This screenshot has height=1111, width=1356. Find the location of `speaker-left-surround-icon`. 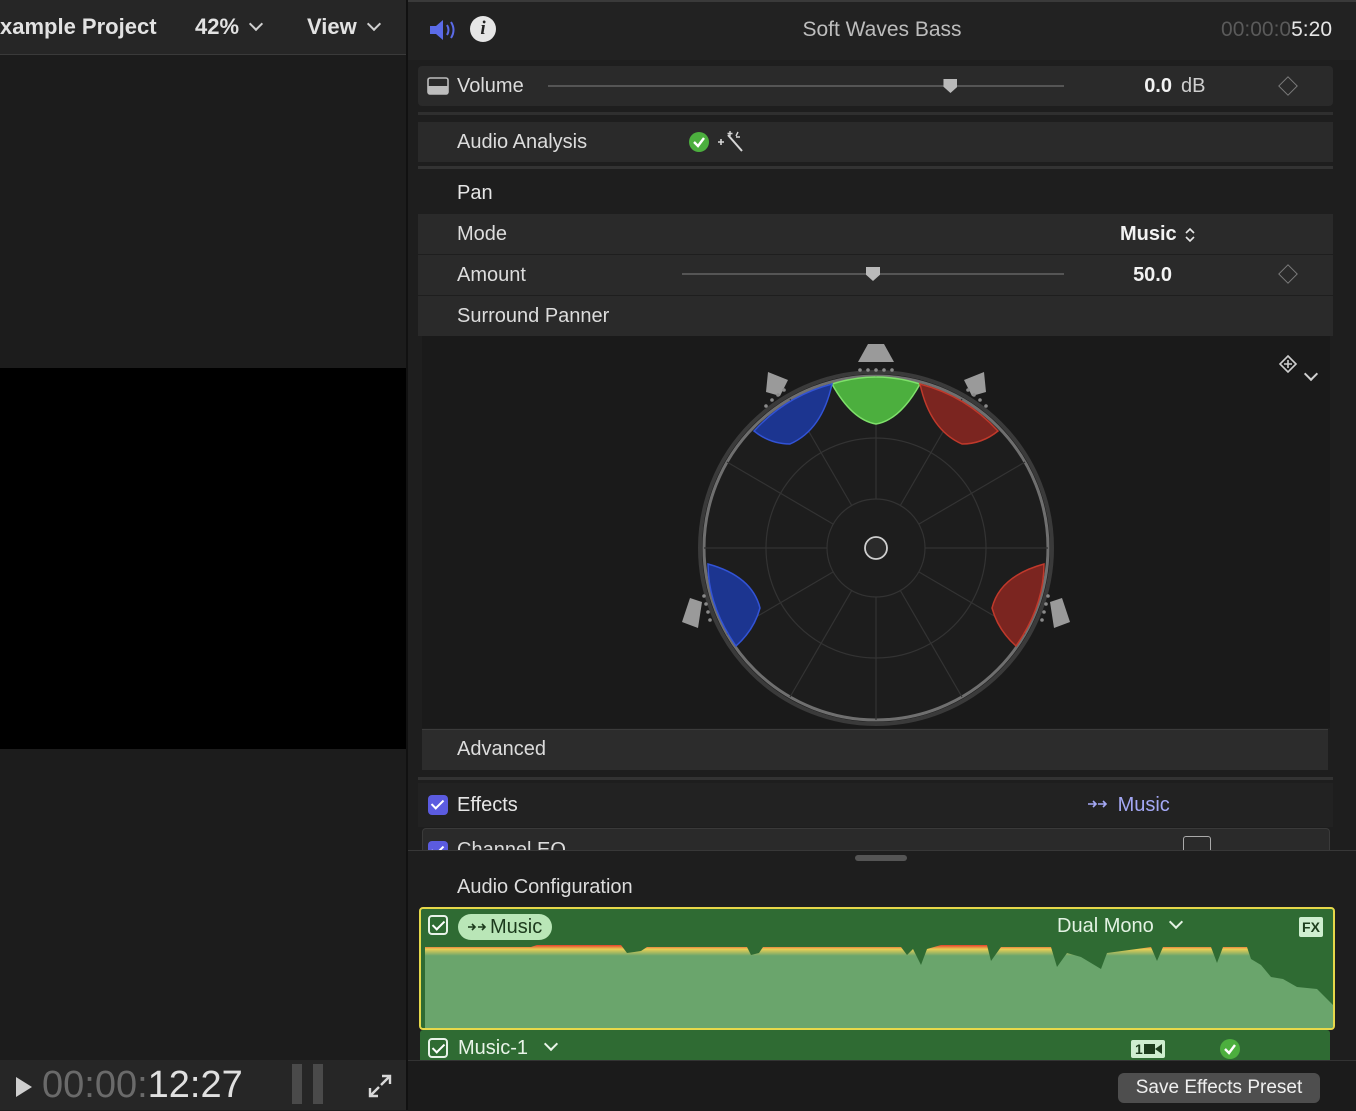

speaker-left-surround-icon is located at coordinates (692, 613).